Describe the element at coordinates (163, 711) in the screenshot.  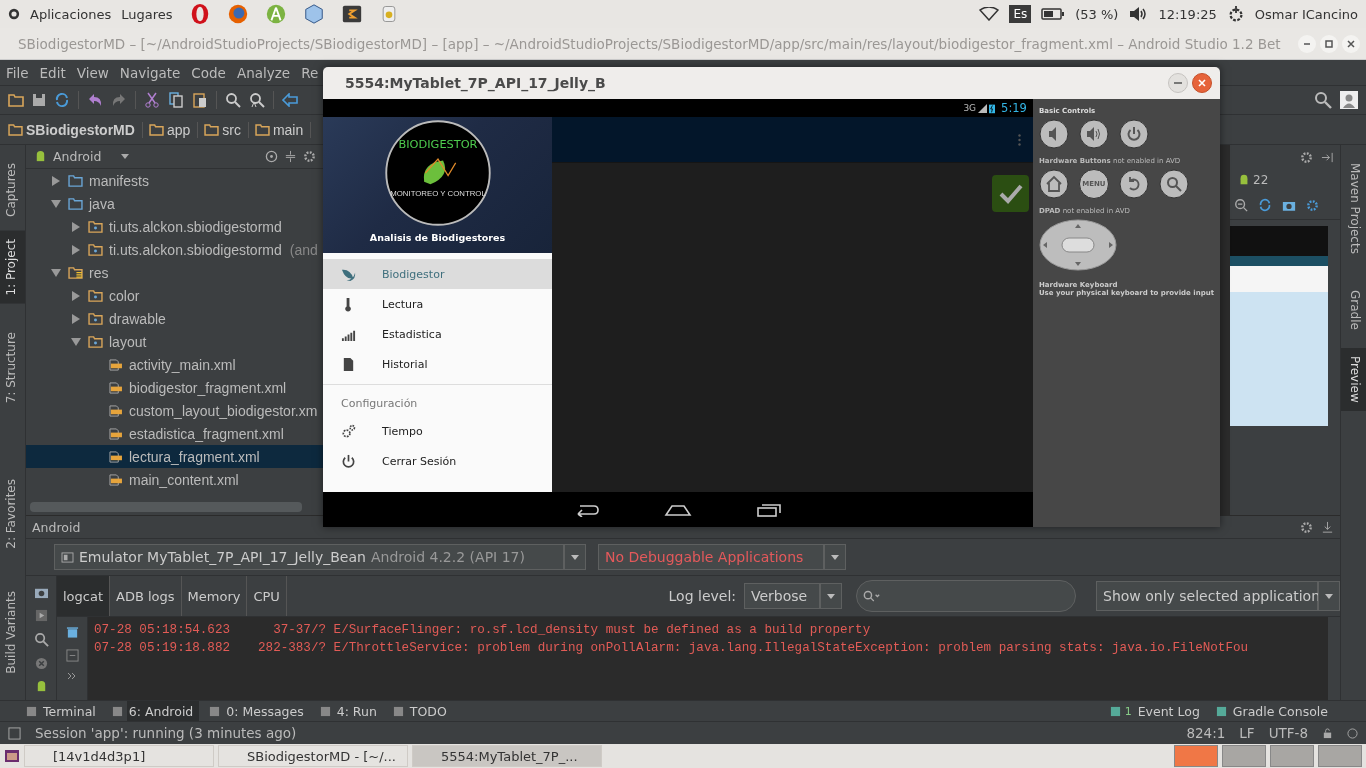
I see `tool-window-button: 6: Android` at that location.